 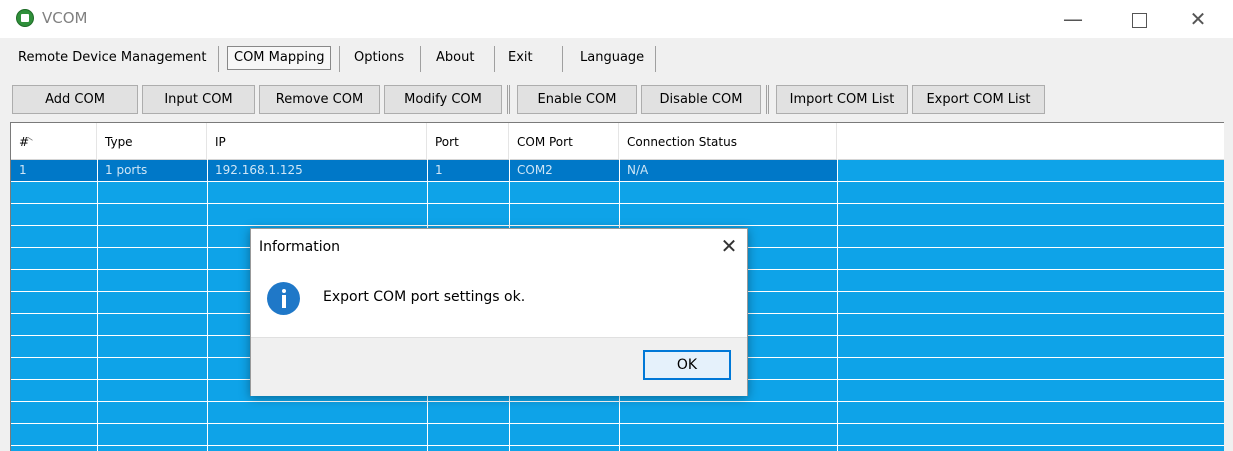 What do you see at coordinates (25, 18) in the screenshot?
I see `app-logo-icon` at bounding box center [25, 18].